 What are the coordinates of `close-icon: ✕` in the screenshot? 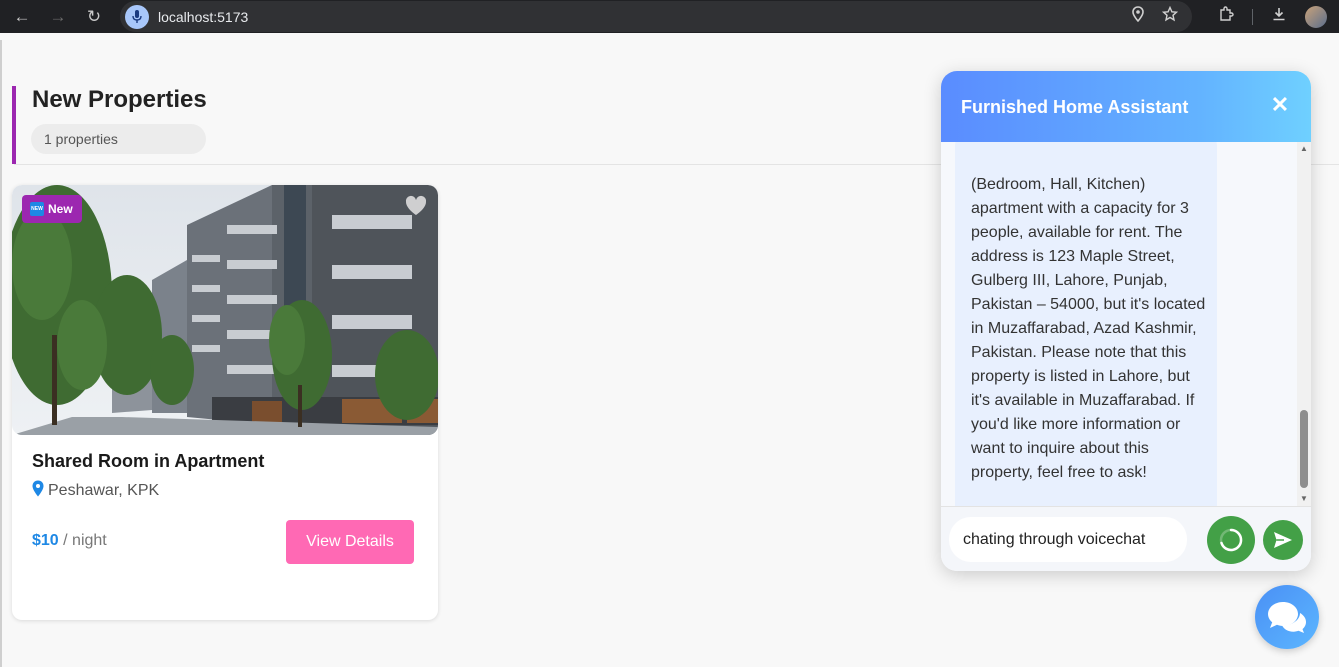 It's located at (1280, 105).